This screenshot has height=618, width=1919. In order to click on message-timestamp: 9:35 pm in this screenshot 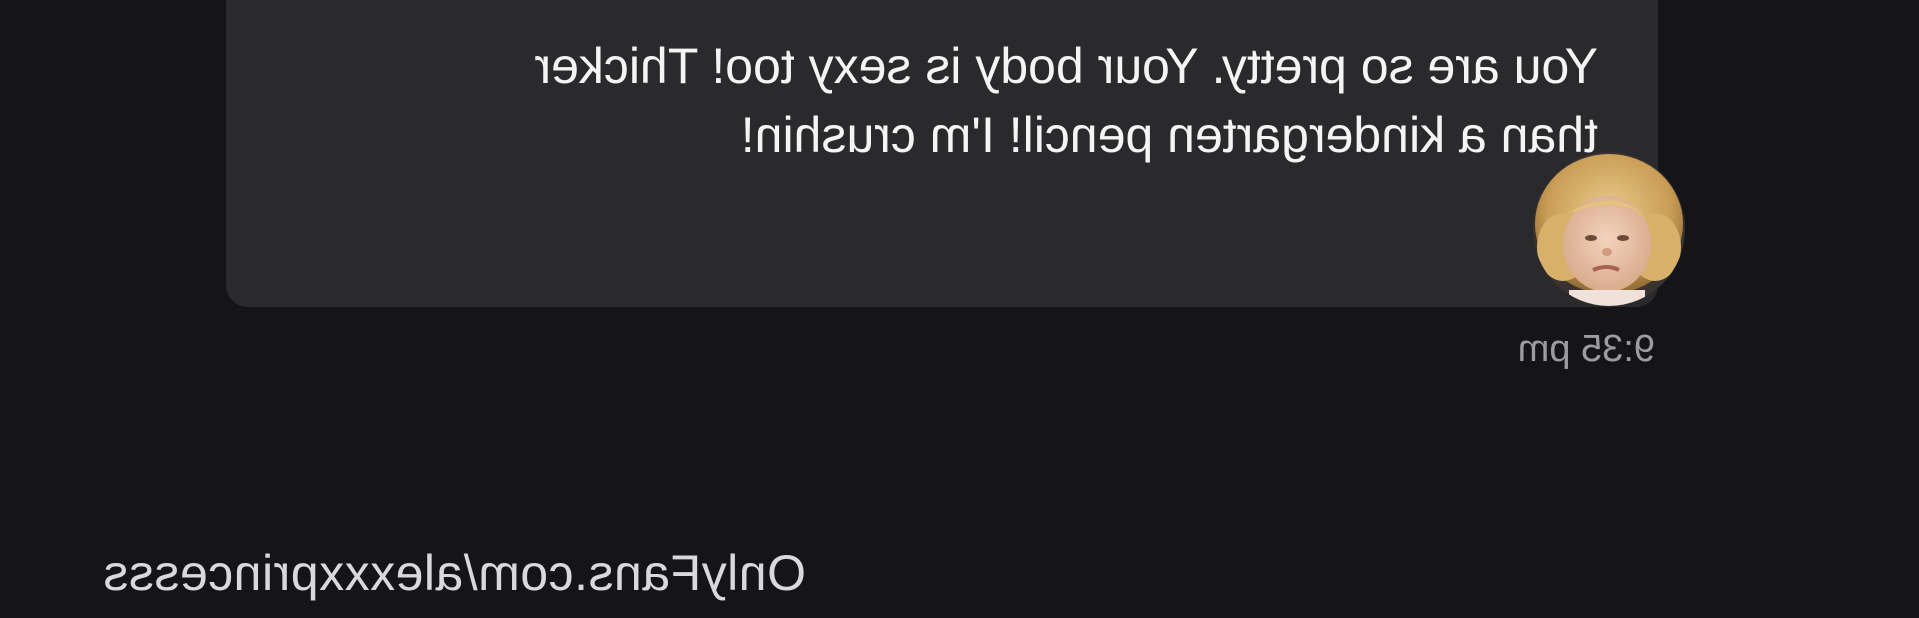, I will do `click(1586, 349)`.